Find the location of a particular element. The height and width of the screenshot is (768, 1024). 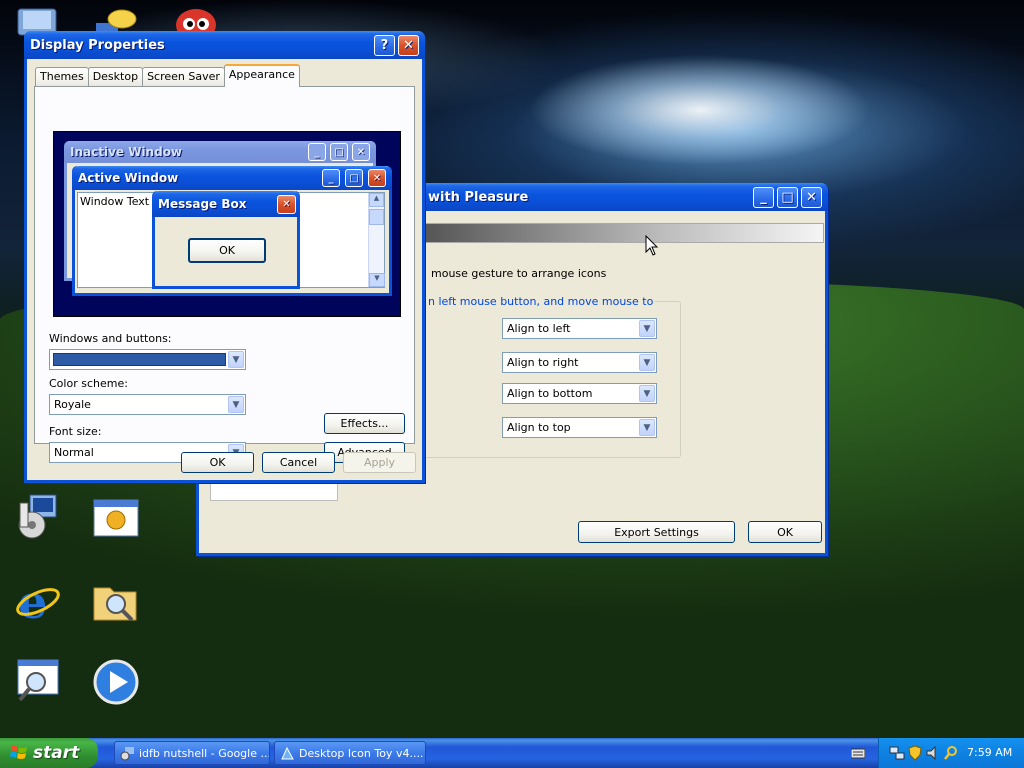

color-scheme-label: Color scheme: is located at coordinates (88, 383).